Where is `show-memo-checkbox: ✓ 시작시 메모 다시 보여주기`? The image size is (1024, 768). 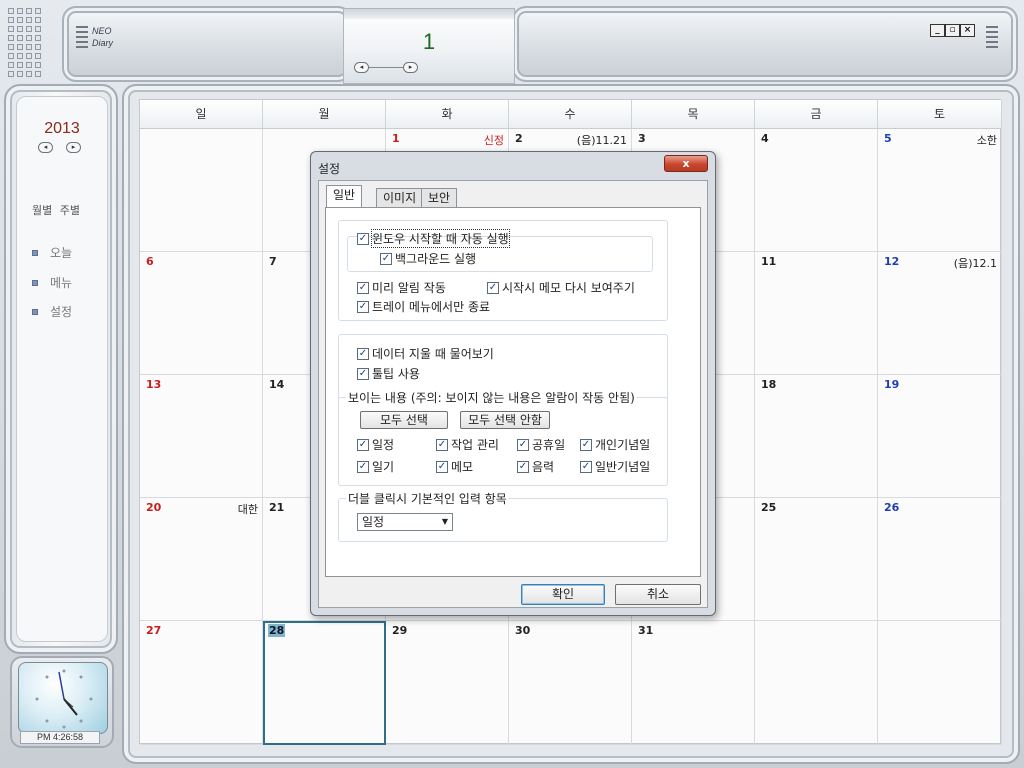
show-memo-checkbox: ✓ 시작시 메모 다시 보여주기 is located at coordinates (561, 287).